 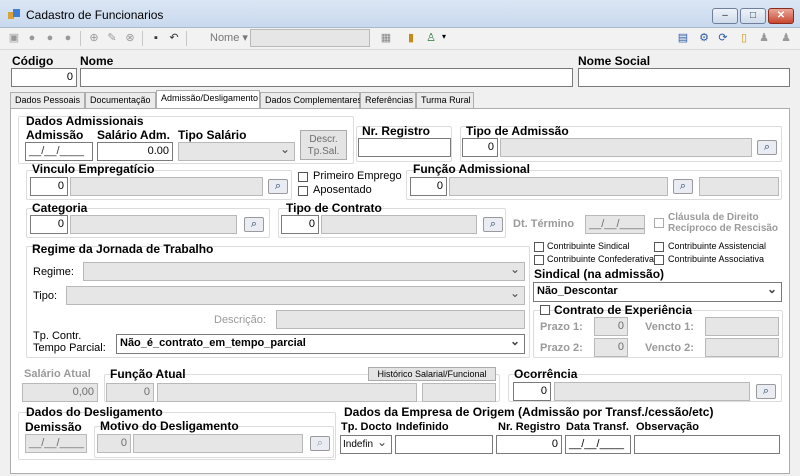 What do you see at coordinates (786, 38) in the screenshot?
I see `person2-icon: ♟` at bounding box center [786, 38].